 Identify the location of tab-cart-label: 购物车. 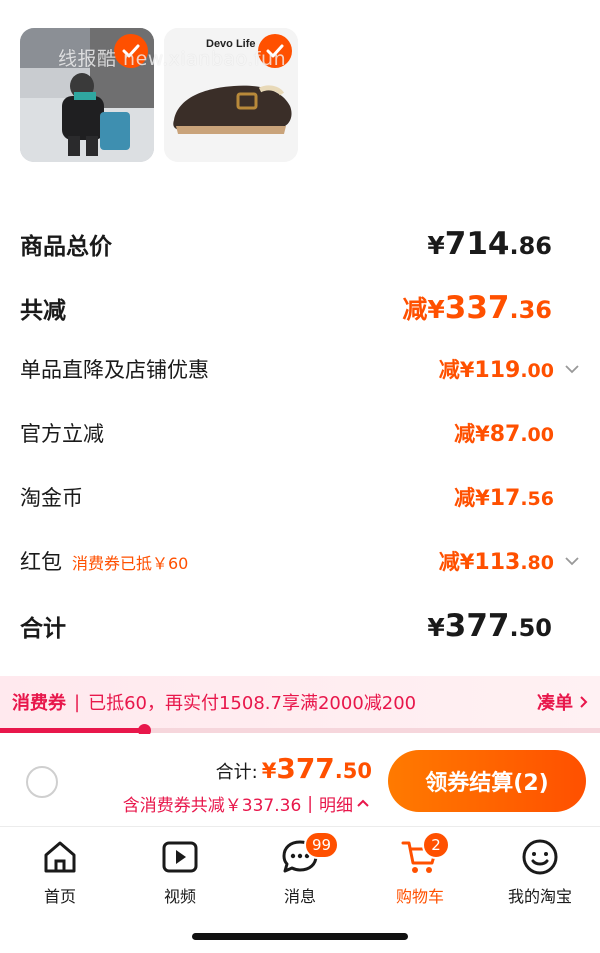
(419, 896).